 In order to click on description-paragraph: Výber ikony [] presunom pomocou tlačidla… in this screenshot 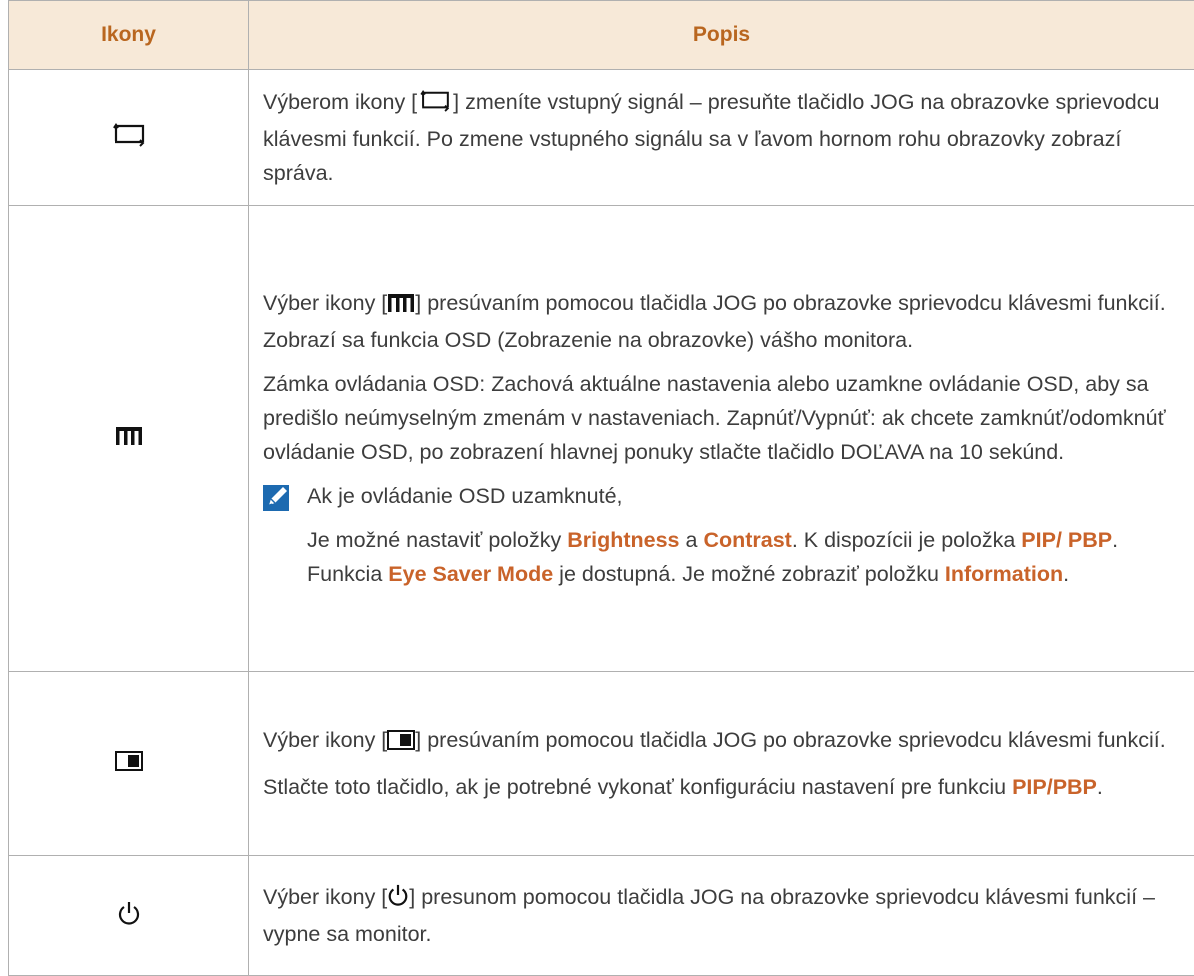, I will do `click(709, 914)`.